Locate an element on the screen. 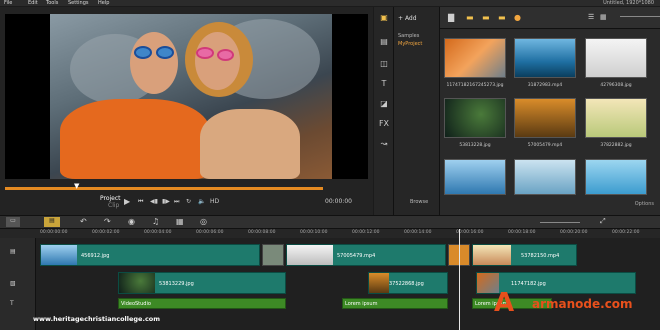  end-icon: ⏭ is located at coordinates (176, 202).